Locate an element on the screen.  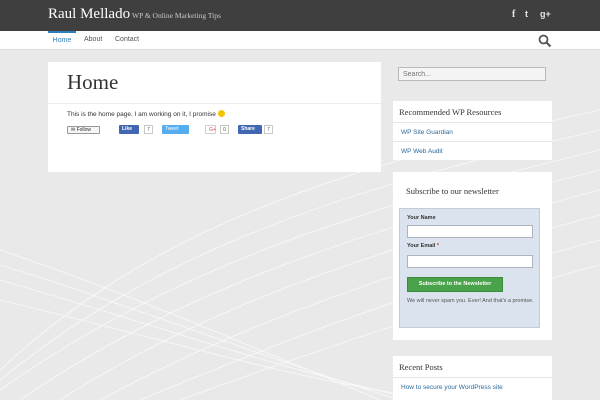
follow-button: ✉ Follow is located at coordinates (83, 130).